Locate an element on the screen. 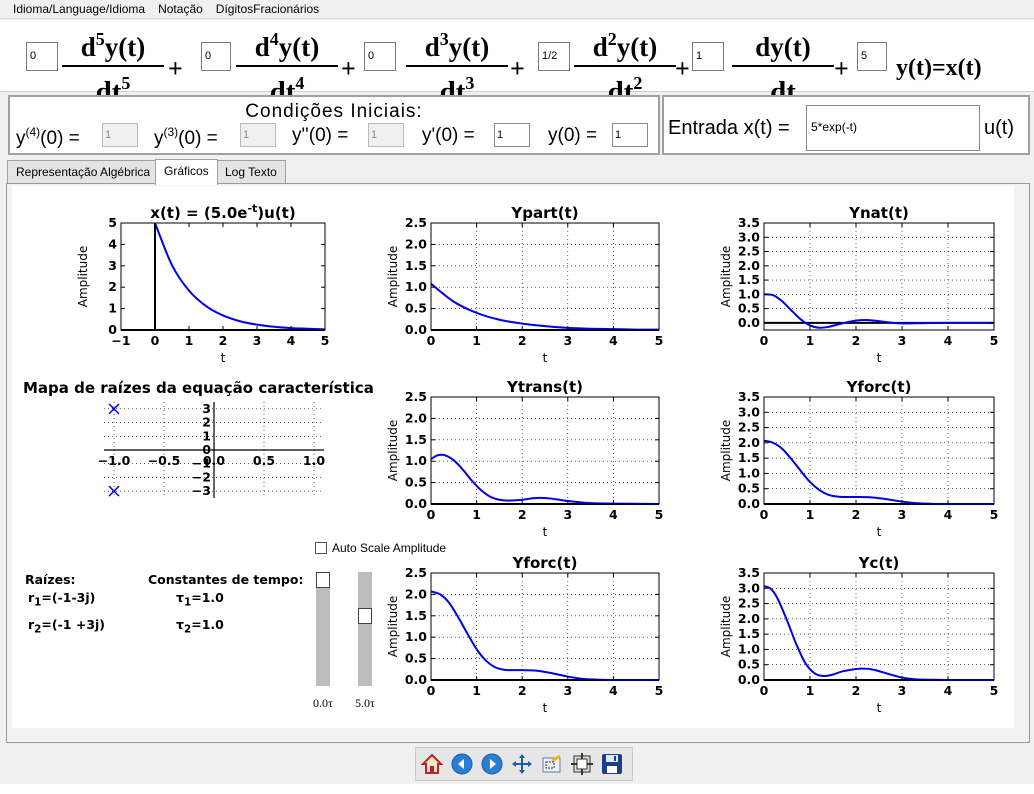 The width and height of the screenshot is (1034, 794). ic-y0-input: 1 is located at coordinates (630, 135).